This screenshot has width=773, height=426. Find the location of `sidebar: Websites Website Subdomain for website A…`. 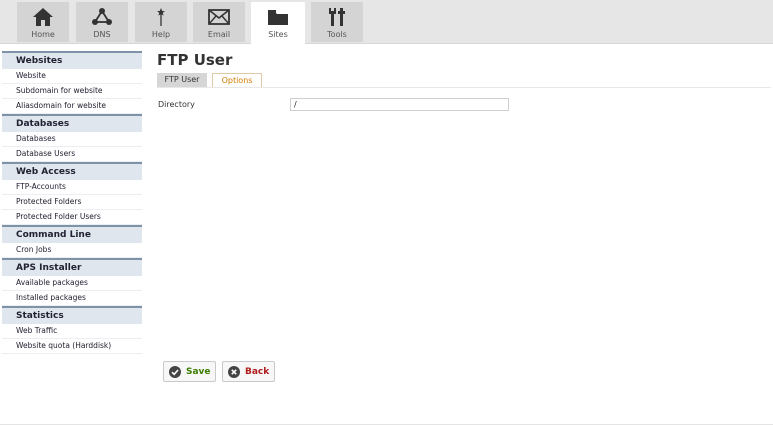

sidebar: Websites Website Subdomain for website A… is located at coordinates (72, 202).